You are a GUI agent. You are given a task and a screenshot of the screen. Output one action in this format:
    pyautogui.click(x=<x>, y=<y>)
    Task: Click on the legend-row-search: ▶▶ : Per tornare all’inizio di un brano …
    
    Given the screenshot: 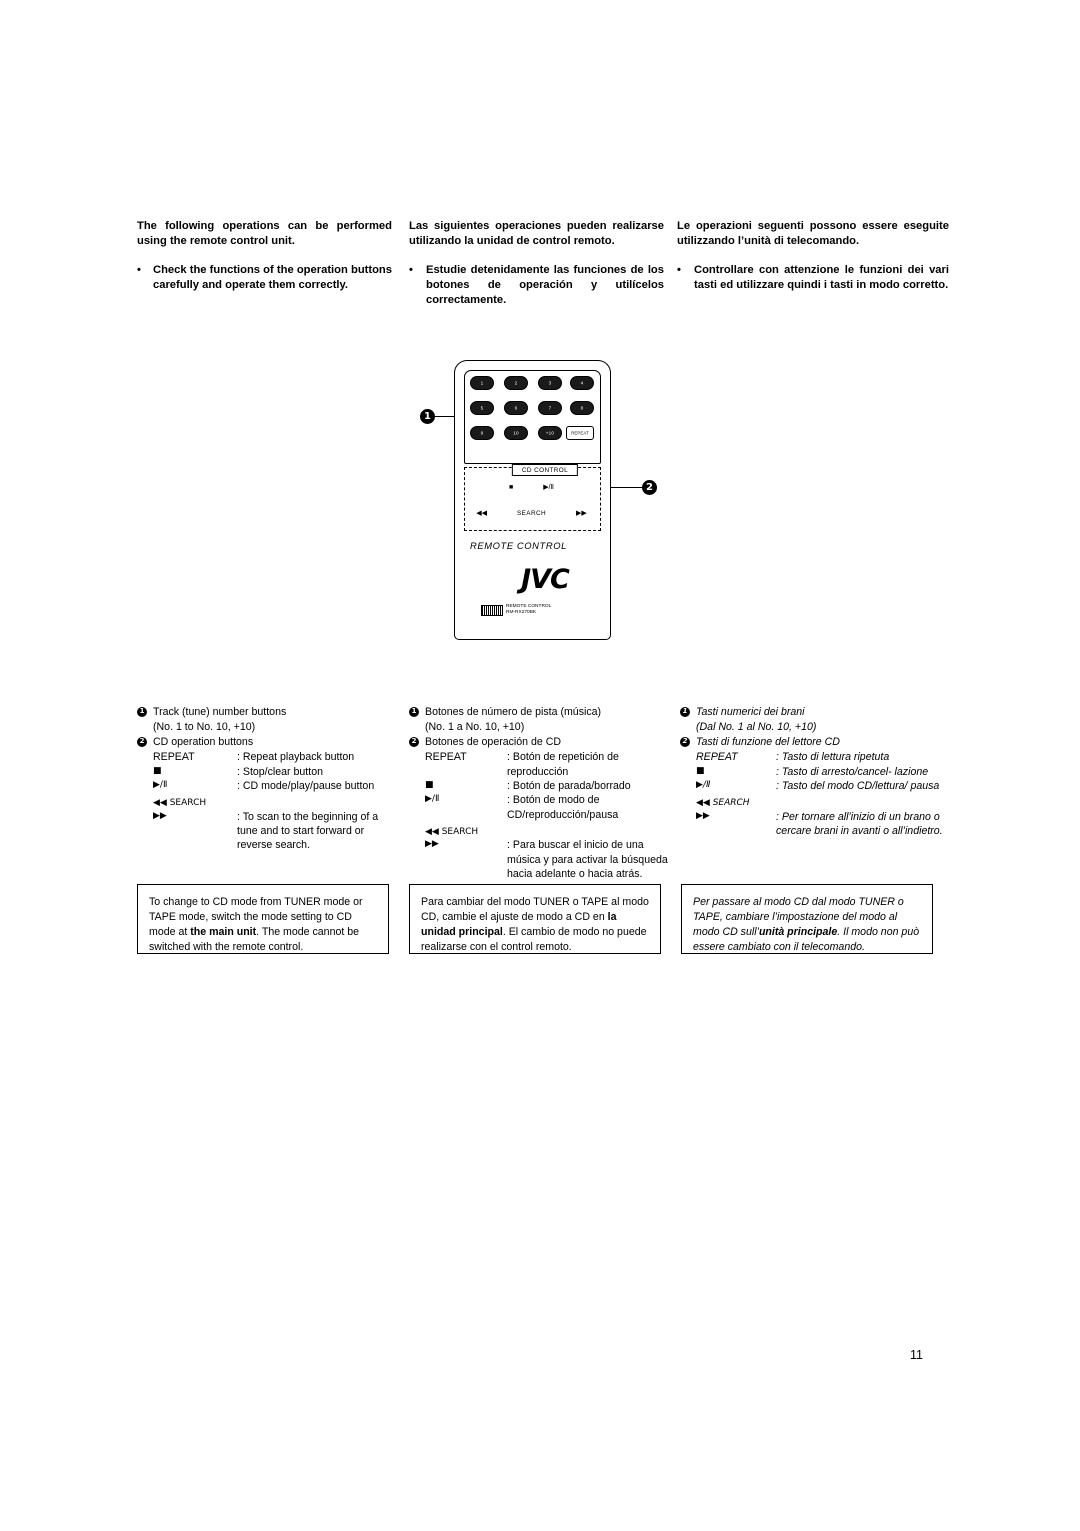 What is the action you would take?
    pyautogui.click(x=814, y=824)
    